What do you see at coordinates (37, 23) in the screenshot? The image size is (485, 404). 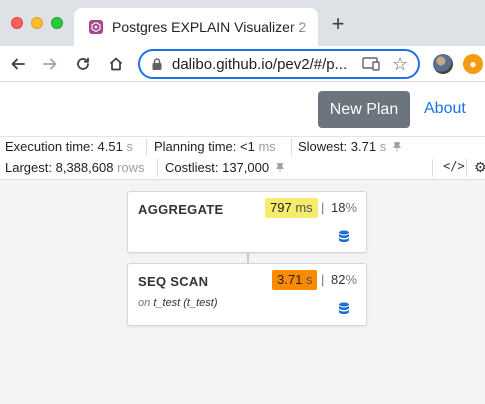 I see `minimize-window-button` at bounding box center [37, 23].